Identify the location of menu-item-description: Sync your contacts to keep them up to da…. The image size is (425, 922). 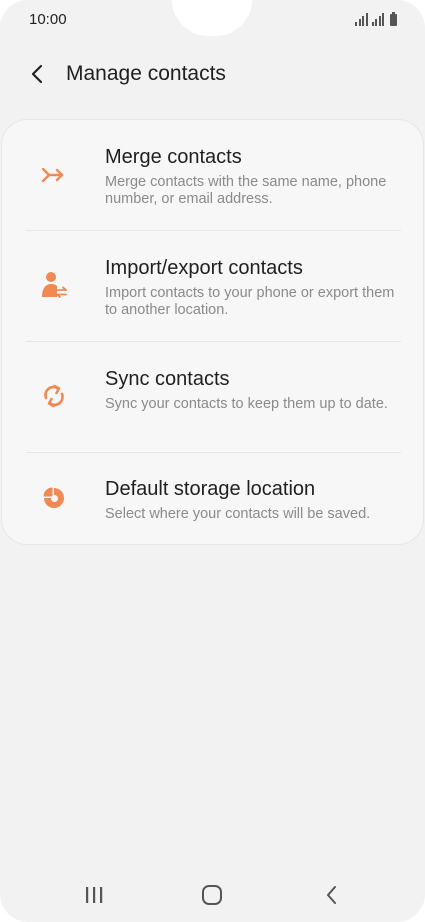
(246, 404).